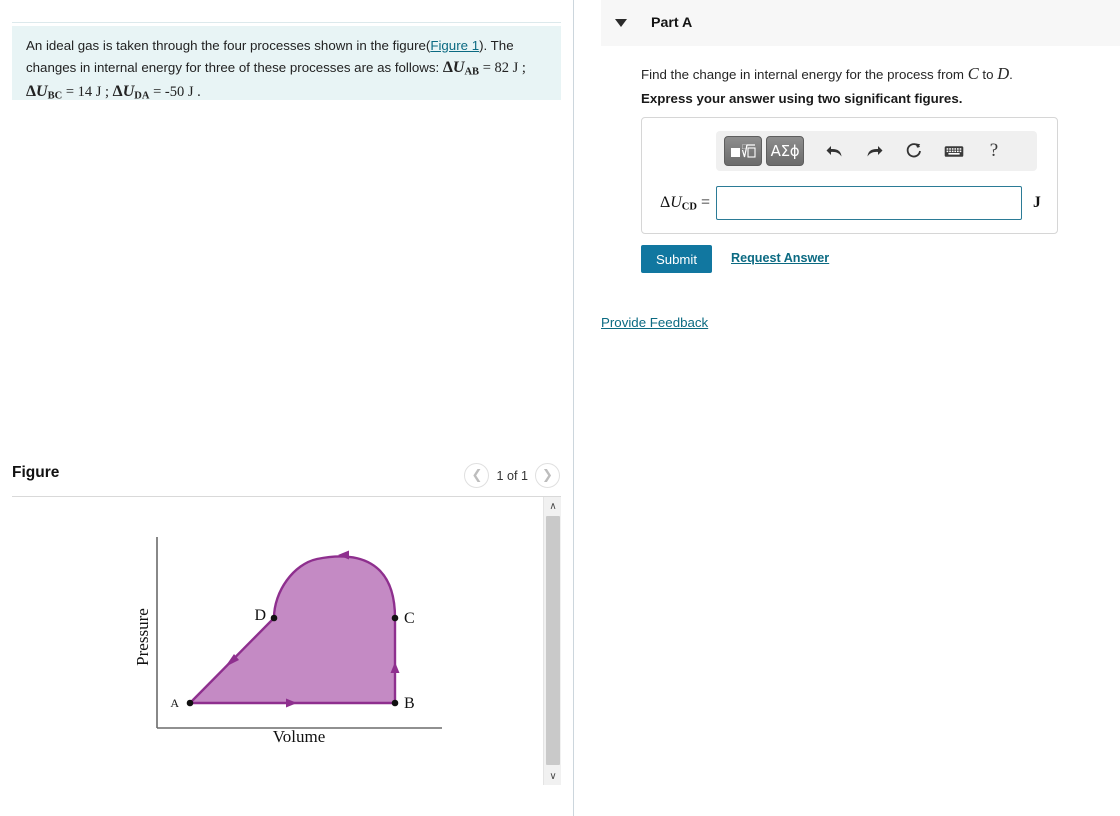 This screenshot has height=816, width=1120. What do you see at coordinates (395, 703) in the screenshot?
I see `point-b-marker` at bounding box center [395, 703].